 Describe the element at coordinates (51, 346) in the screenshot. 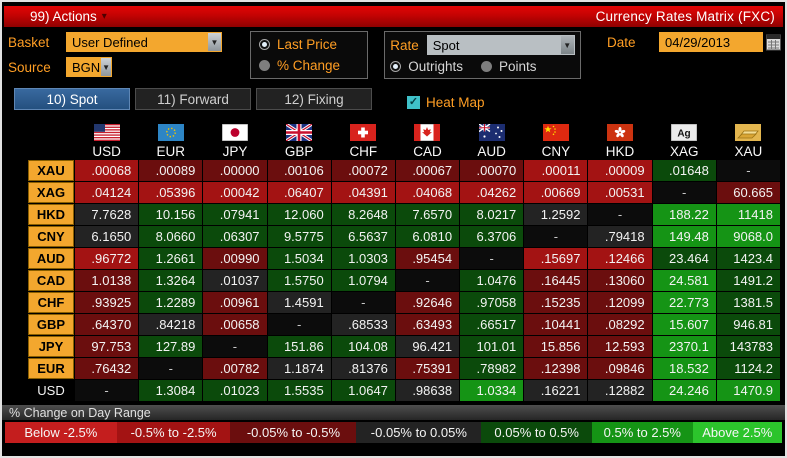

I see `row-header-jpy: JPY` at that location.